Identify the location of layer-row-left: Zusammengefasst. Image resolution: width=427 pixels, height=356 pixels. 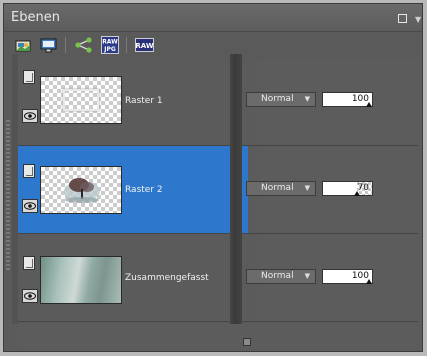
(133, 277).